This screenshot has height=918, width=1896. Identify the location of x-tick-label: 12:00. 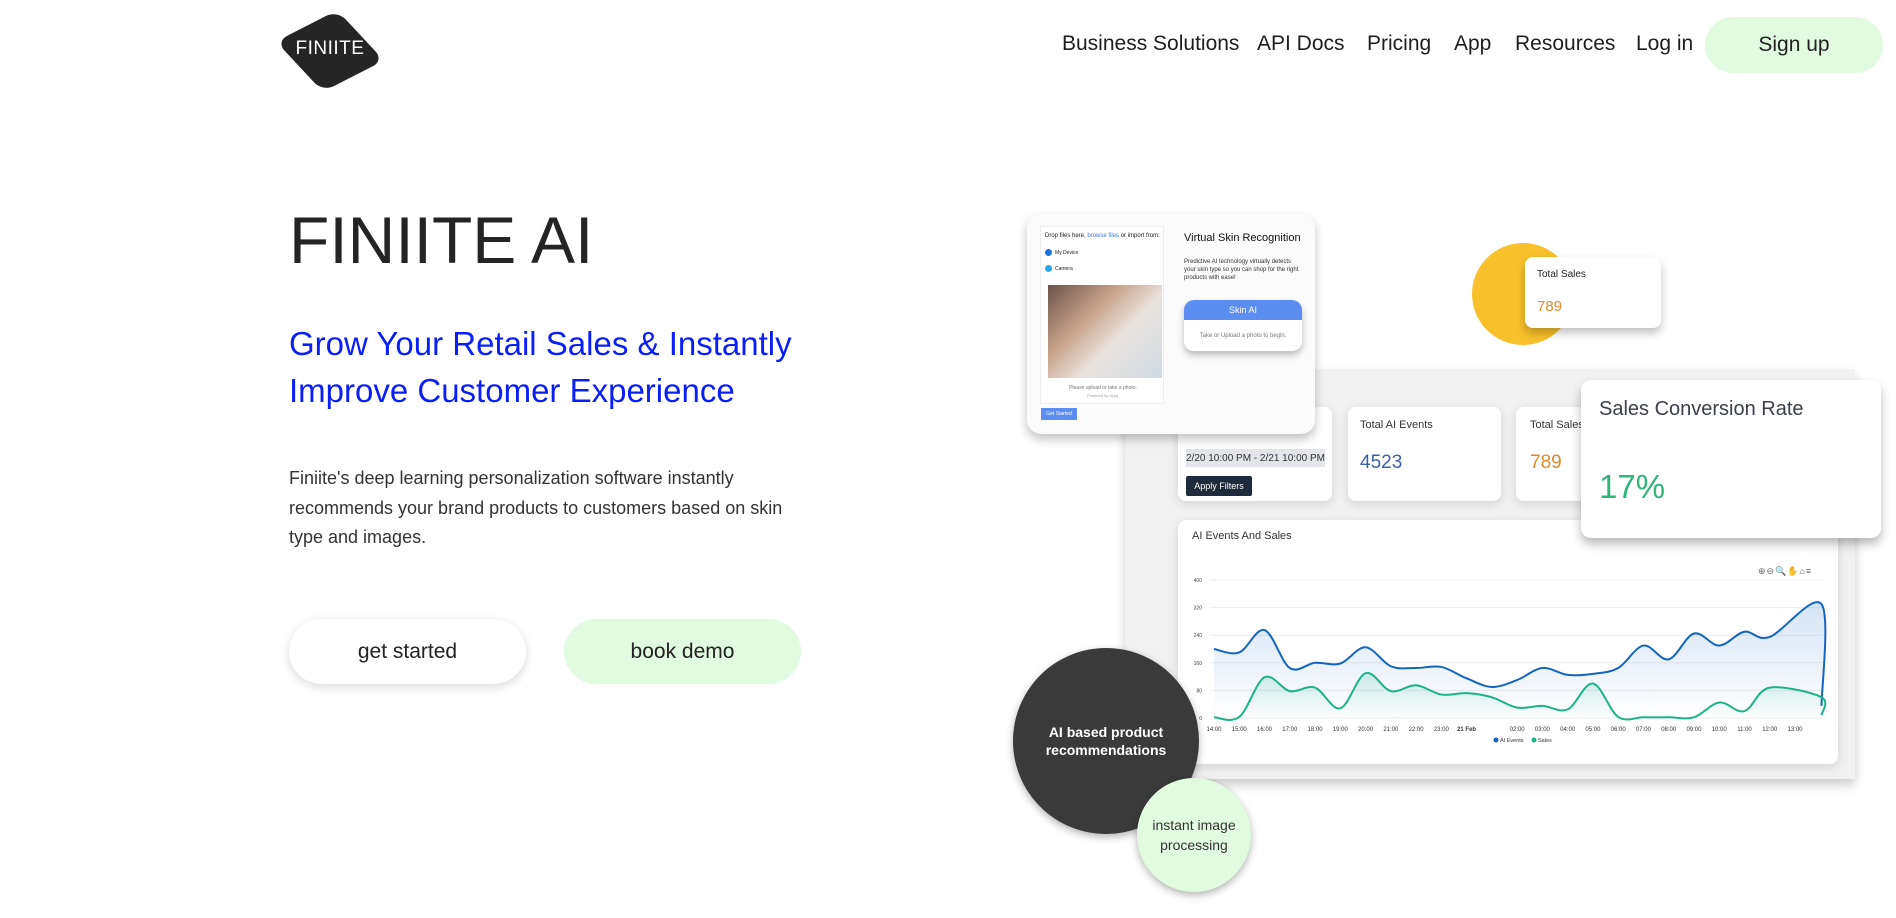
(1770, 730).